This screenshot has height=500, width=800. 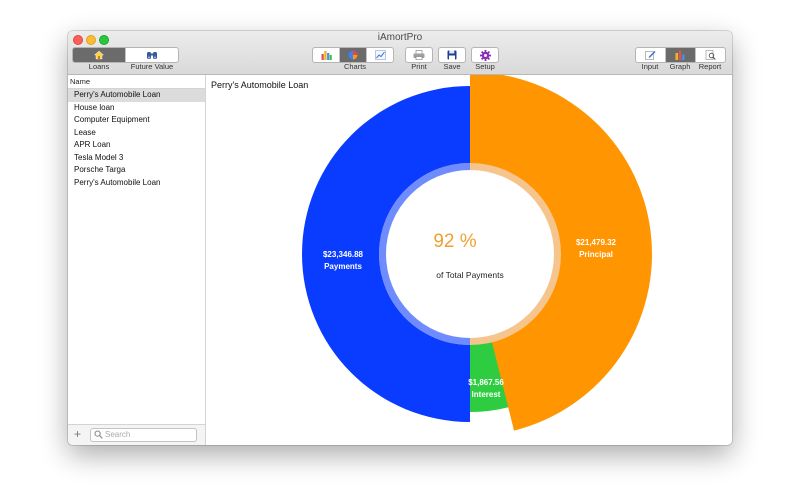 I want to click on search-placeholder: Search, so click(x=118, y=434).